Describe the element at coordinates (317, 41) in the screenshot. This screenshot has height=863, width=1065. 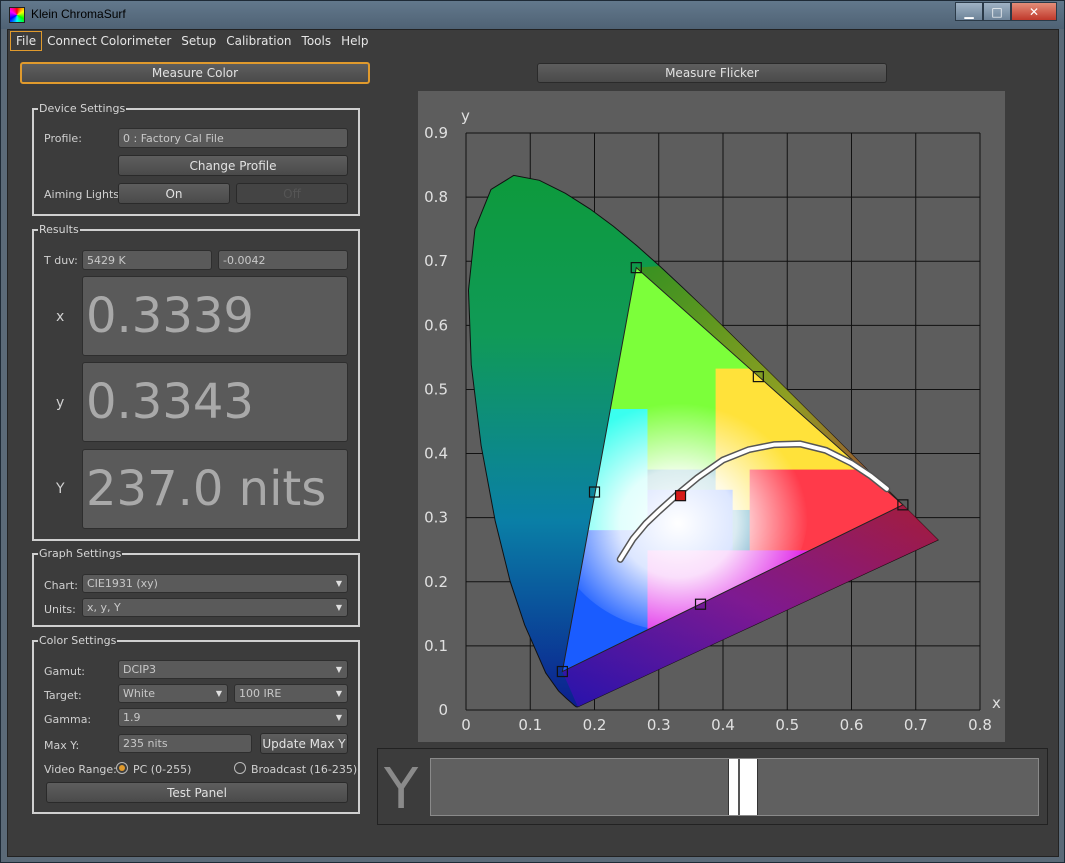
I see `menu-tools: Tools` at that location.